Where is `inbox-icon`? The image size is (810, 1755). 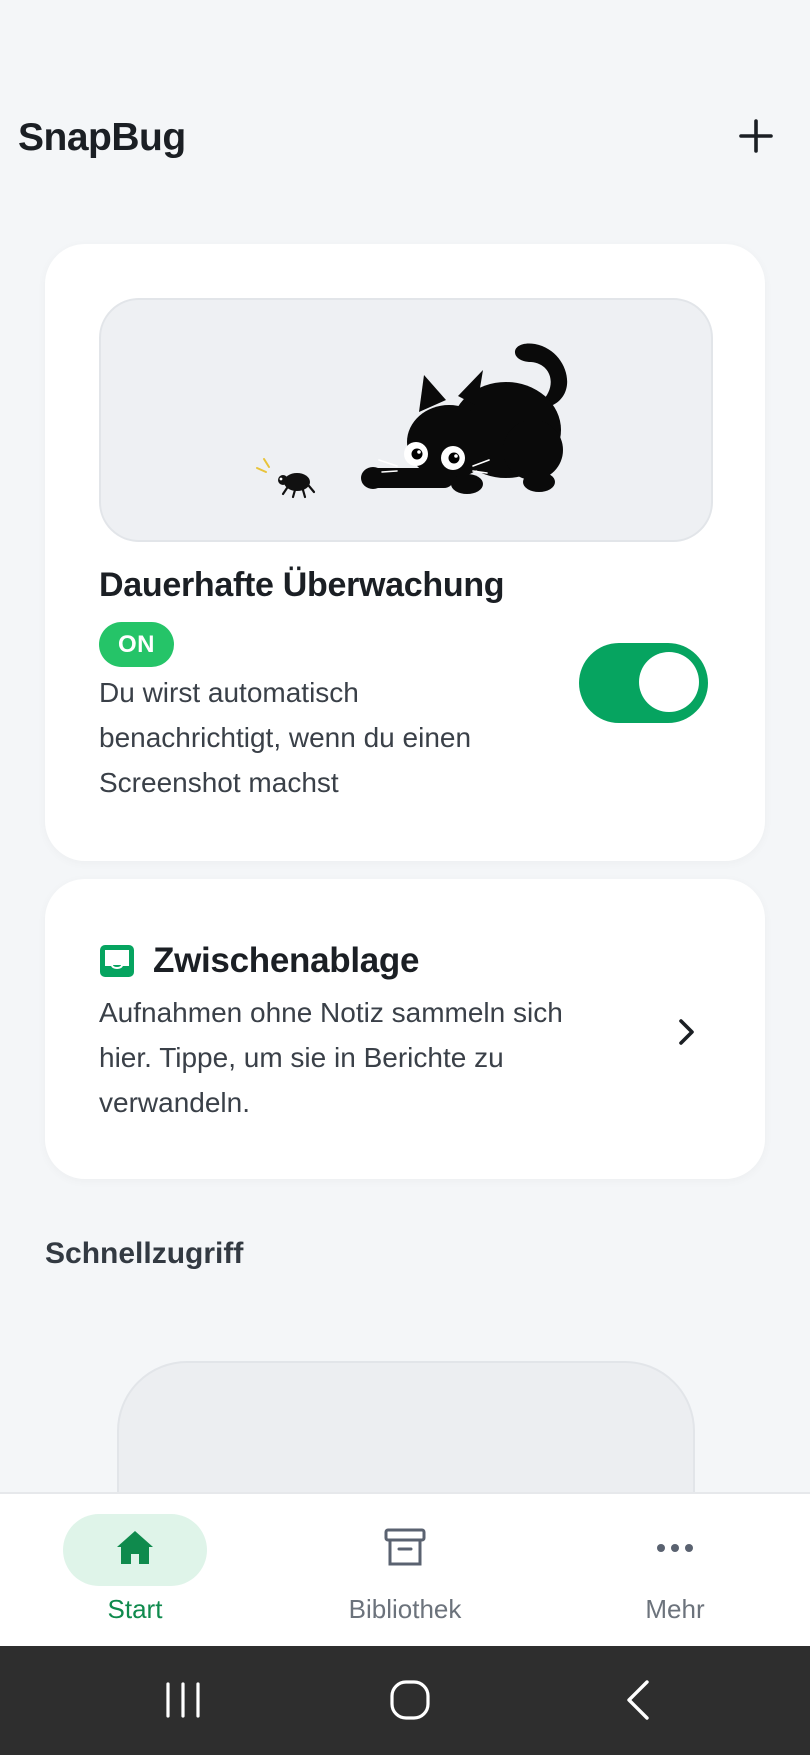 inbox-icon is located at coordinates (117, 961).